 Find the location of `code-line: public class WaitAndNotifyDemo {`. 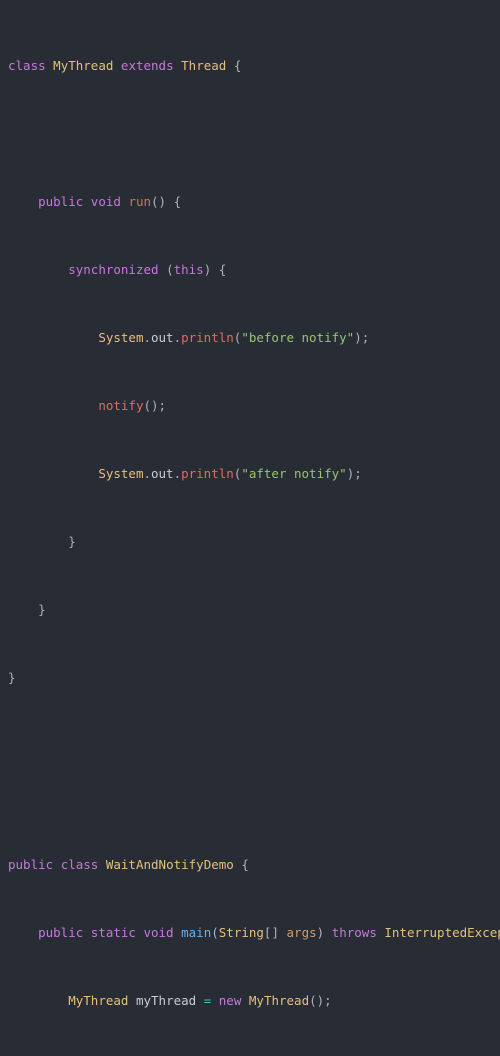

code-line: public class WaitAndNotifyDemo { is located at coordinates (128, 864).